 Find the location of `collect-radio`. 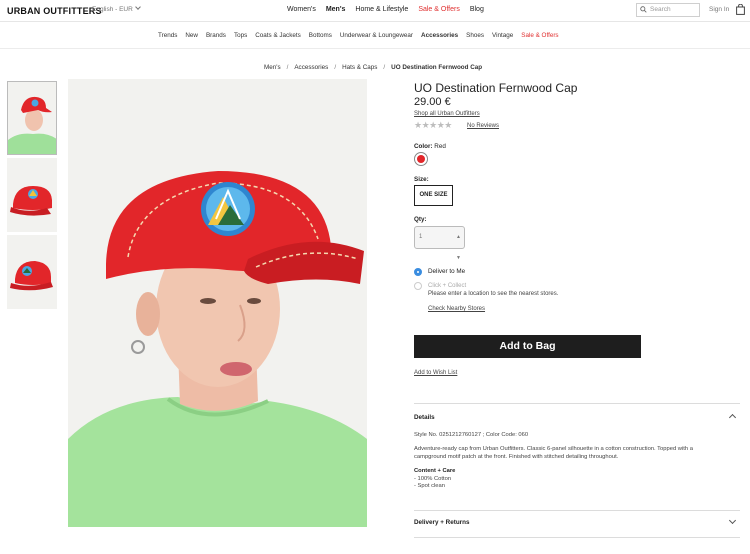

collect-radio is located at coordinates (418, 286).